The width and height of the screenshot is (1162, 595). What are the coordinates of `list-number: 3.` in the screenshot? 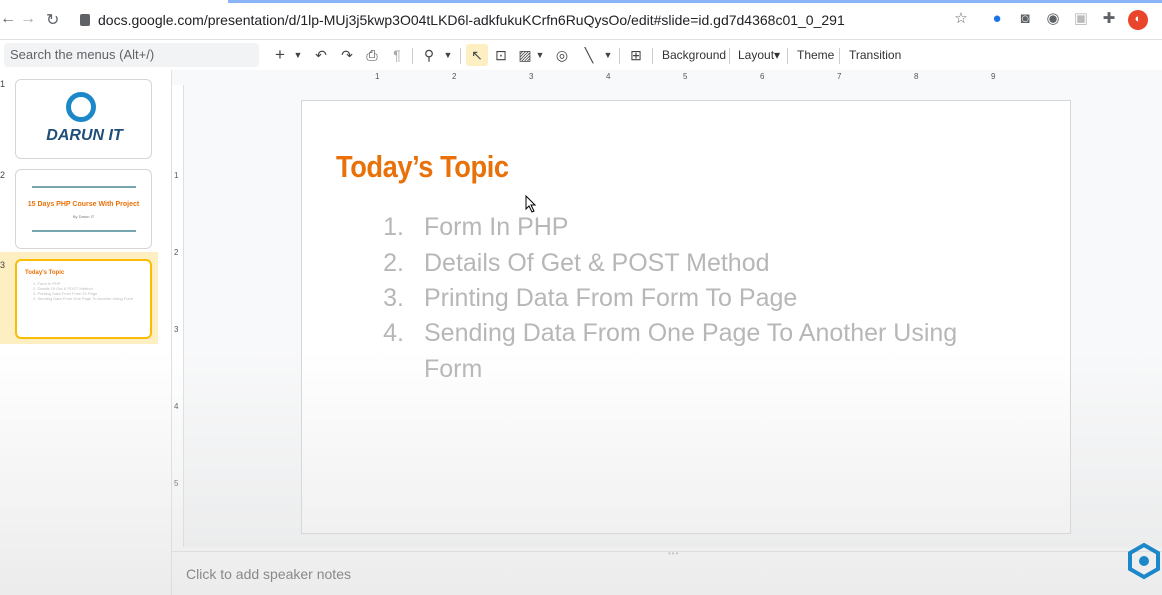 It's located at (393, 298).